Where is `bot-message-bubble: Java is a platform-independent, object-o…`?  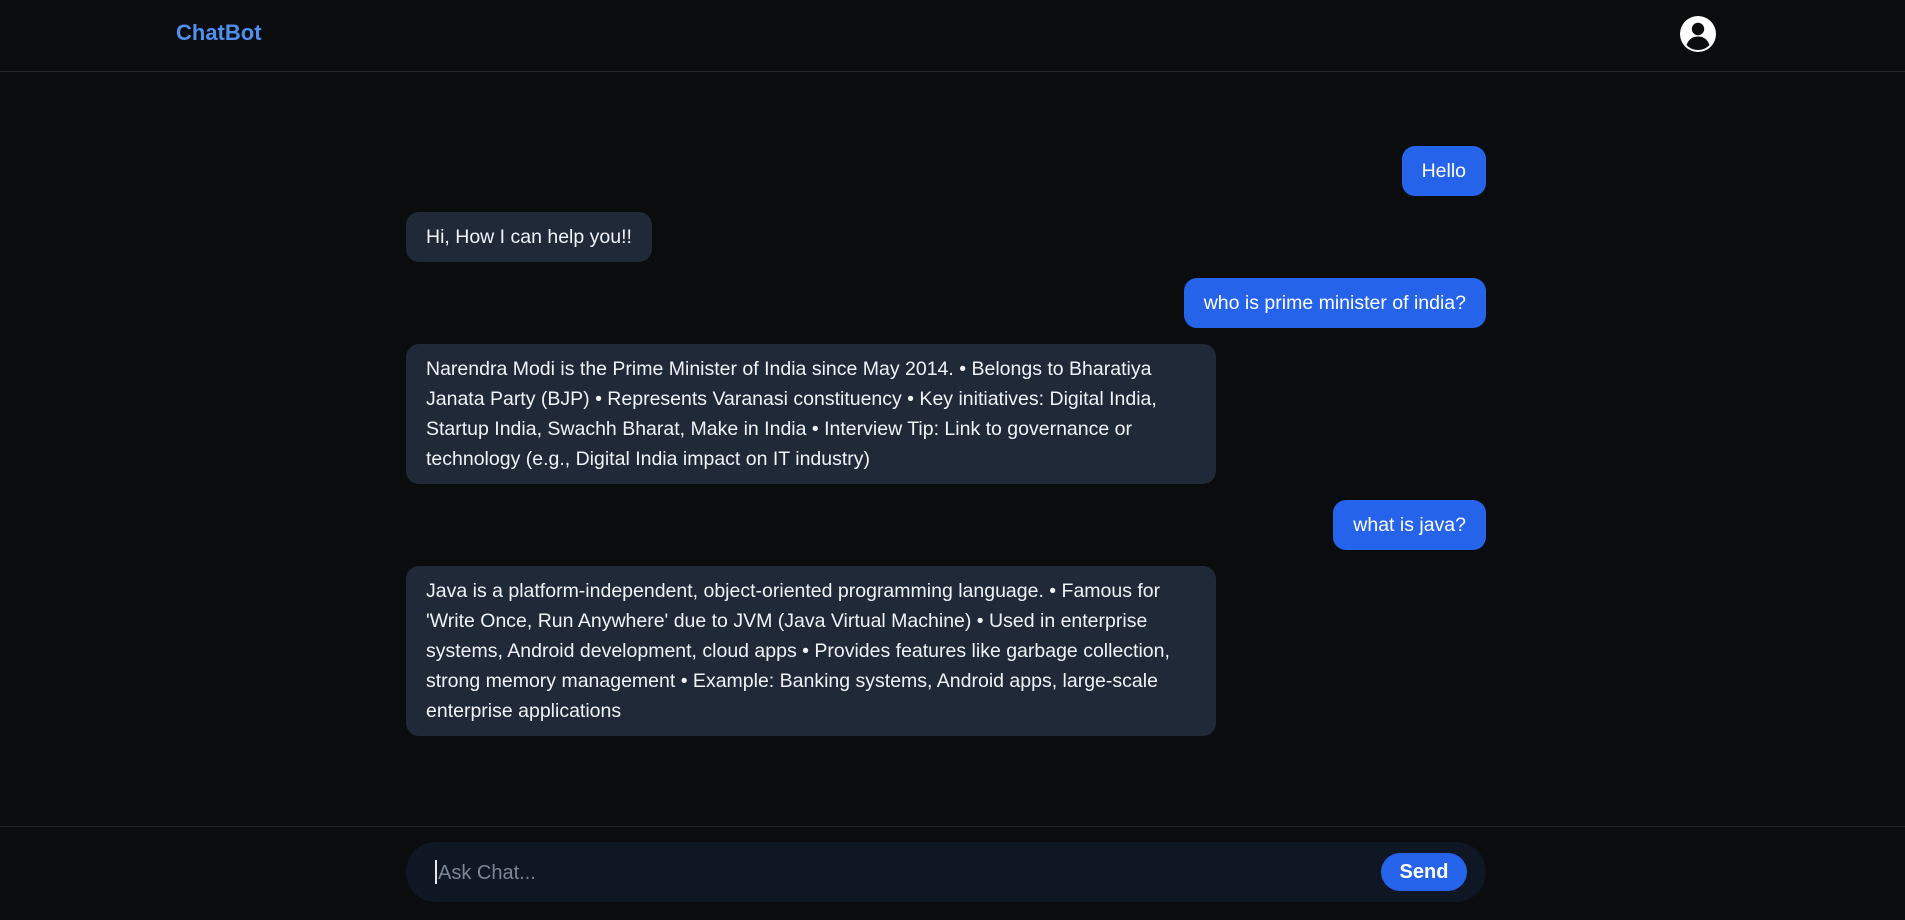 bot-message-bubble: Java is a platform-independent, object-o… is located at coordinates (811, 651).